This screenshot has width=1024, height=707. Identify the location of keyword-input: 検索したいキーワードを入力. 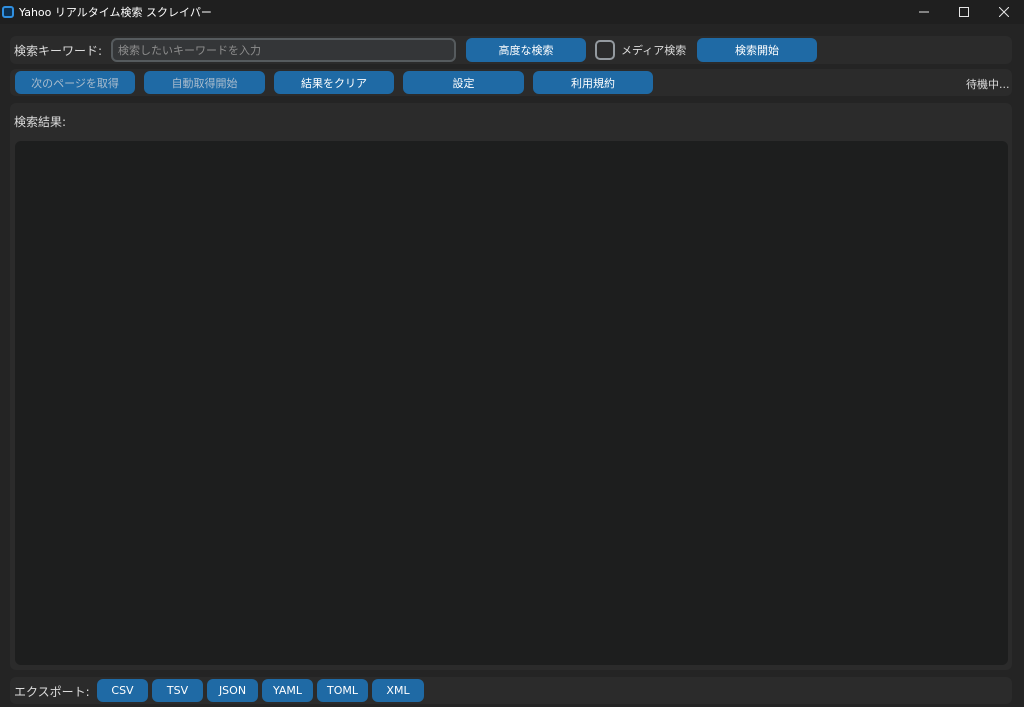
(283, 50).